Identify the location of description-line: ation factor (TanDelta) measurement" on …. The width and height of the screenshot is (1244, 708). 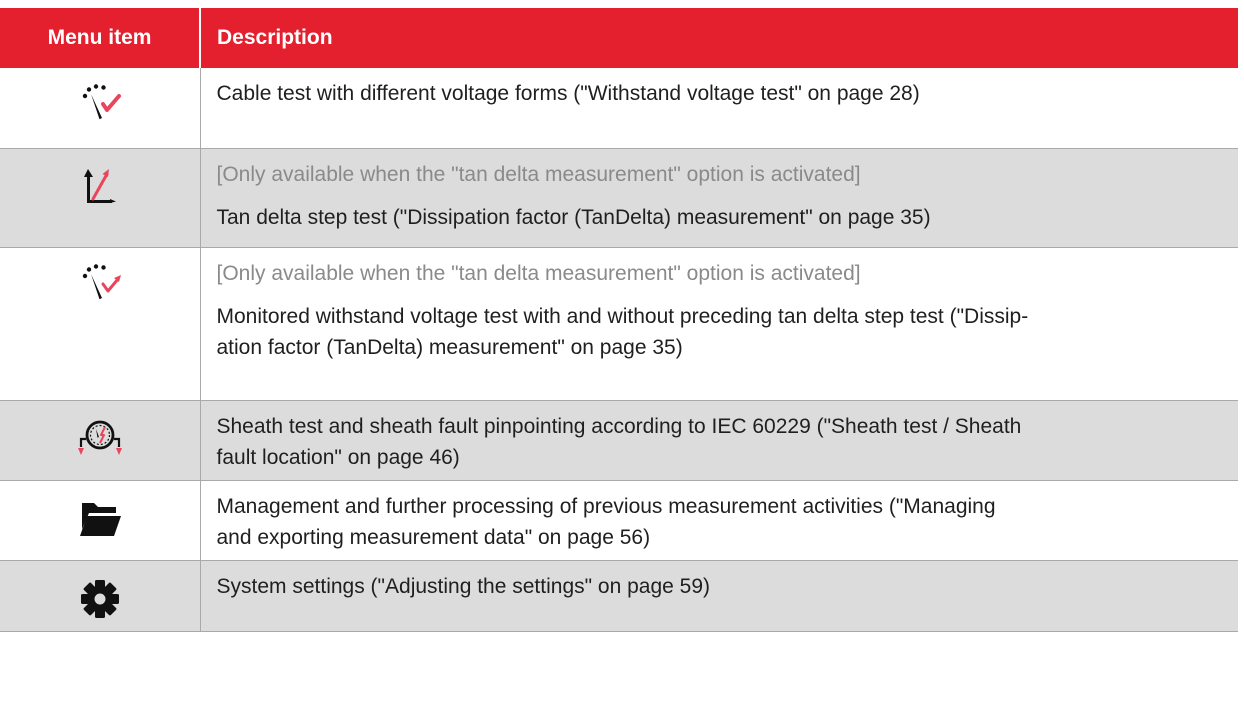
(449, 347).